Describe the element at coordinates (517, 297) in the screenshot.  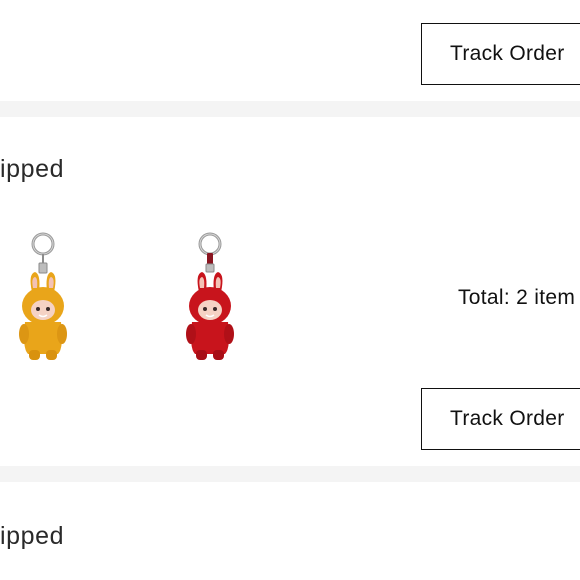
I see `order-total: Total: 2 item` at that location.